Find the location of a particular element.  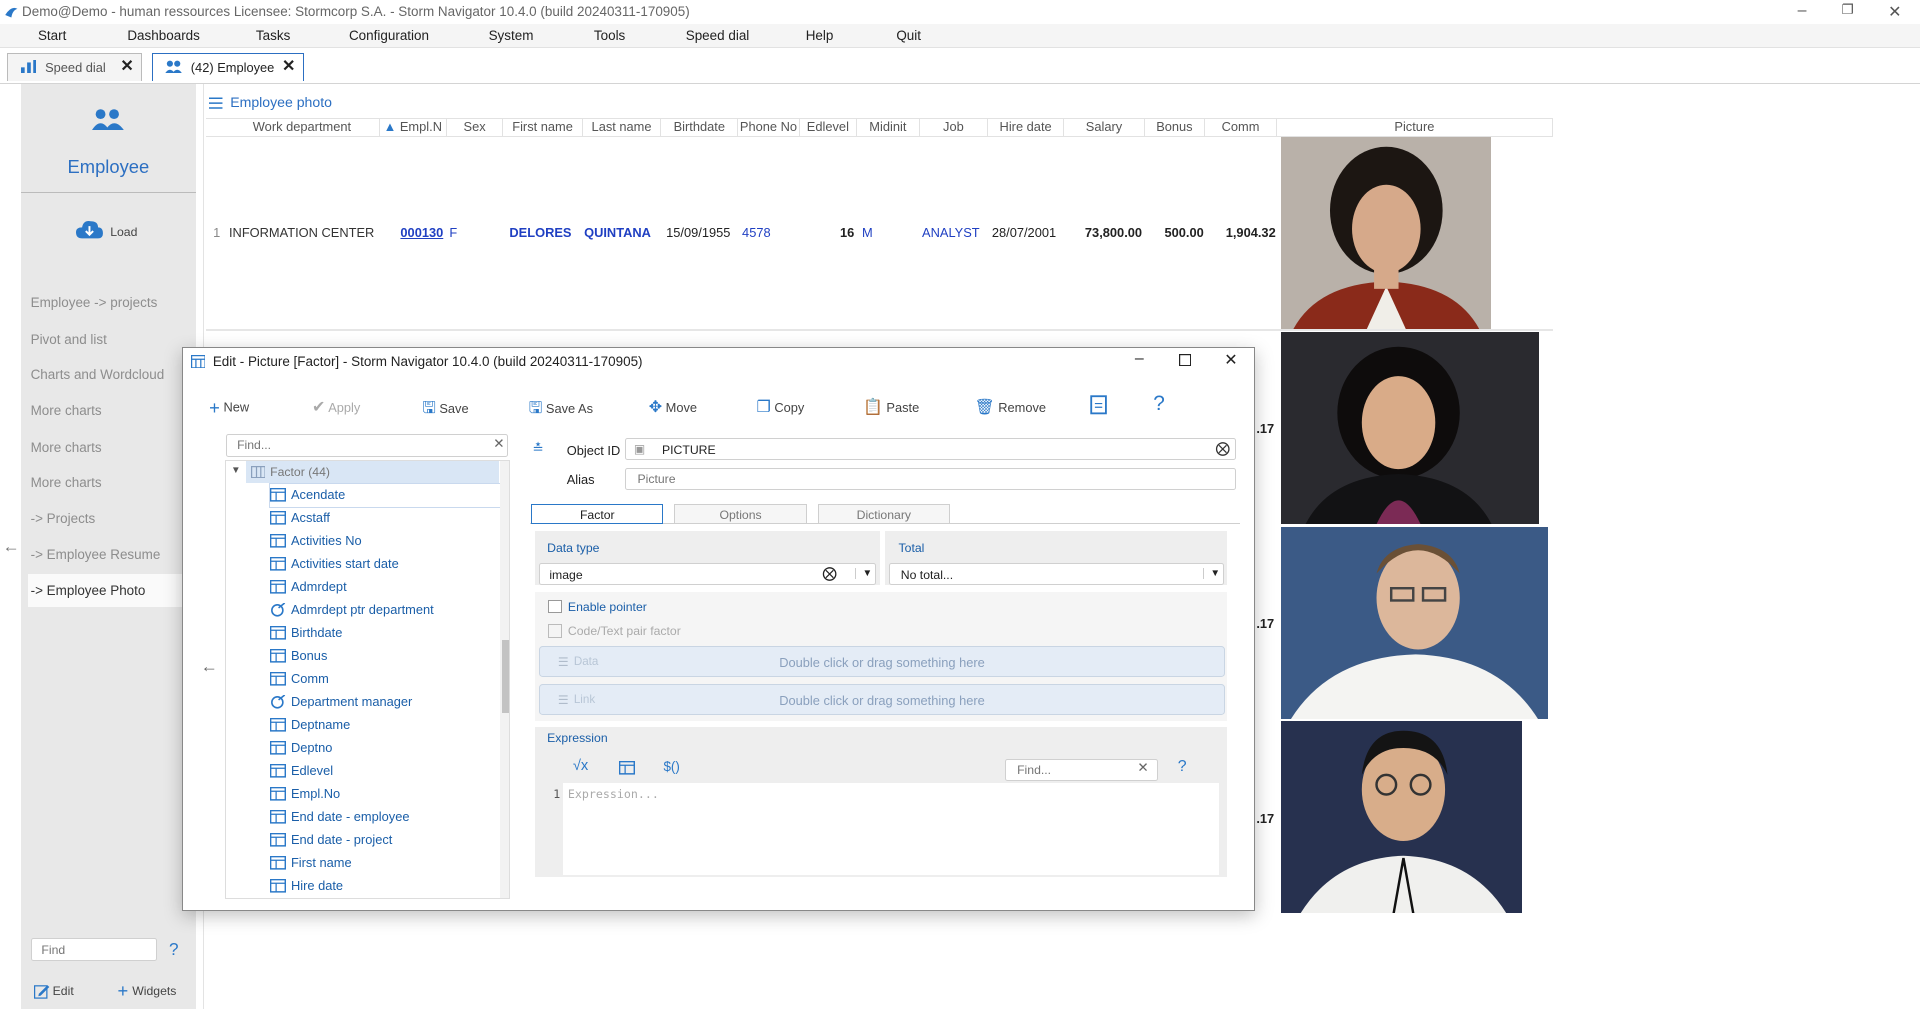

tree-item-department-manager: Department manager is located at coordinates (389, 703).